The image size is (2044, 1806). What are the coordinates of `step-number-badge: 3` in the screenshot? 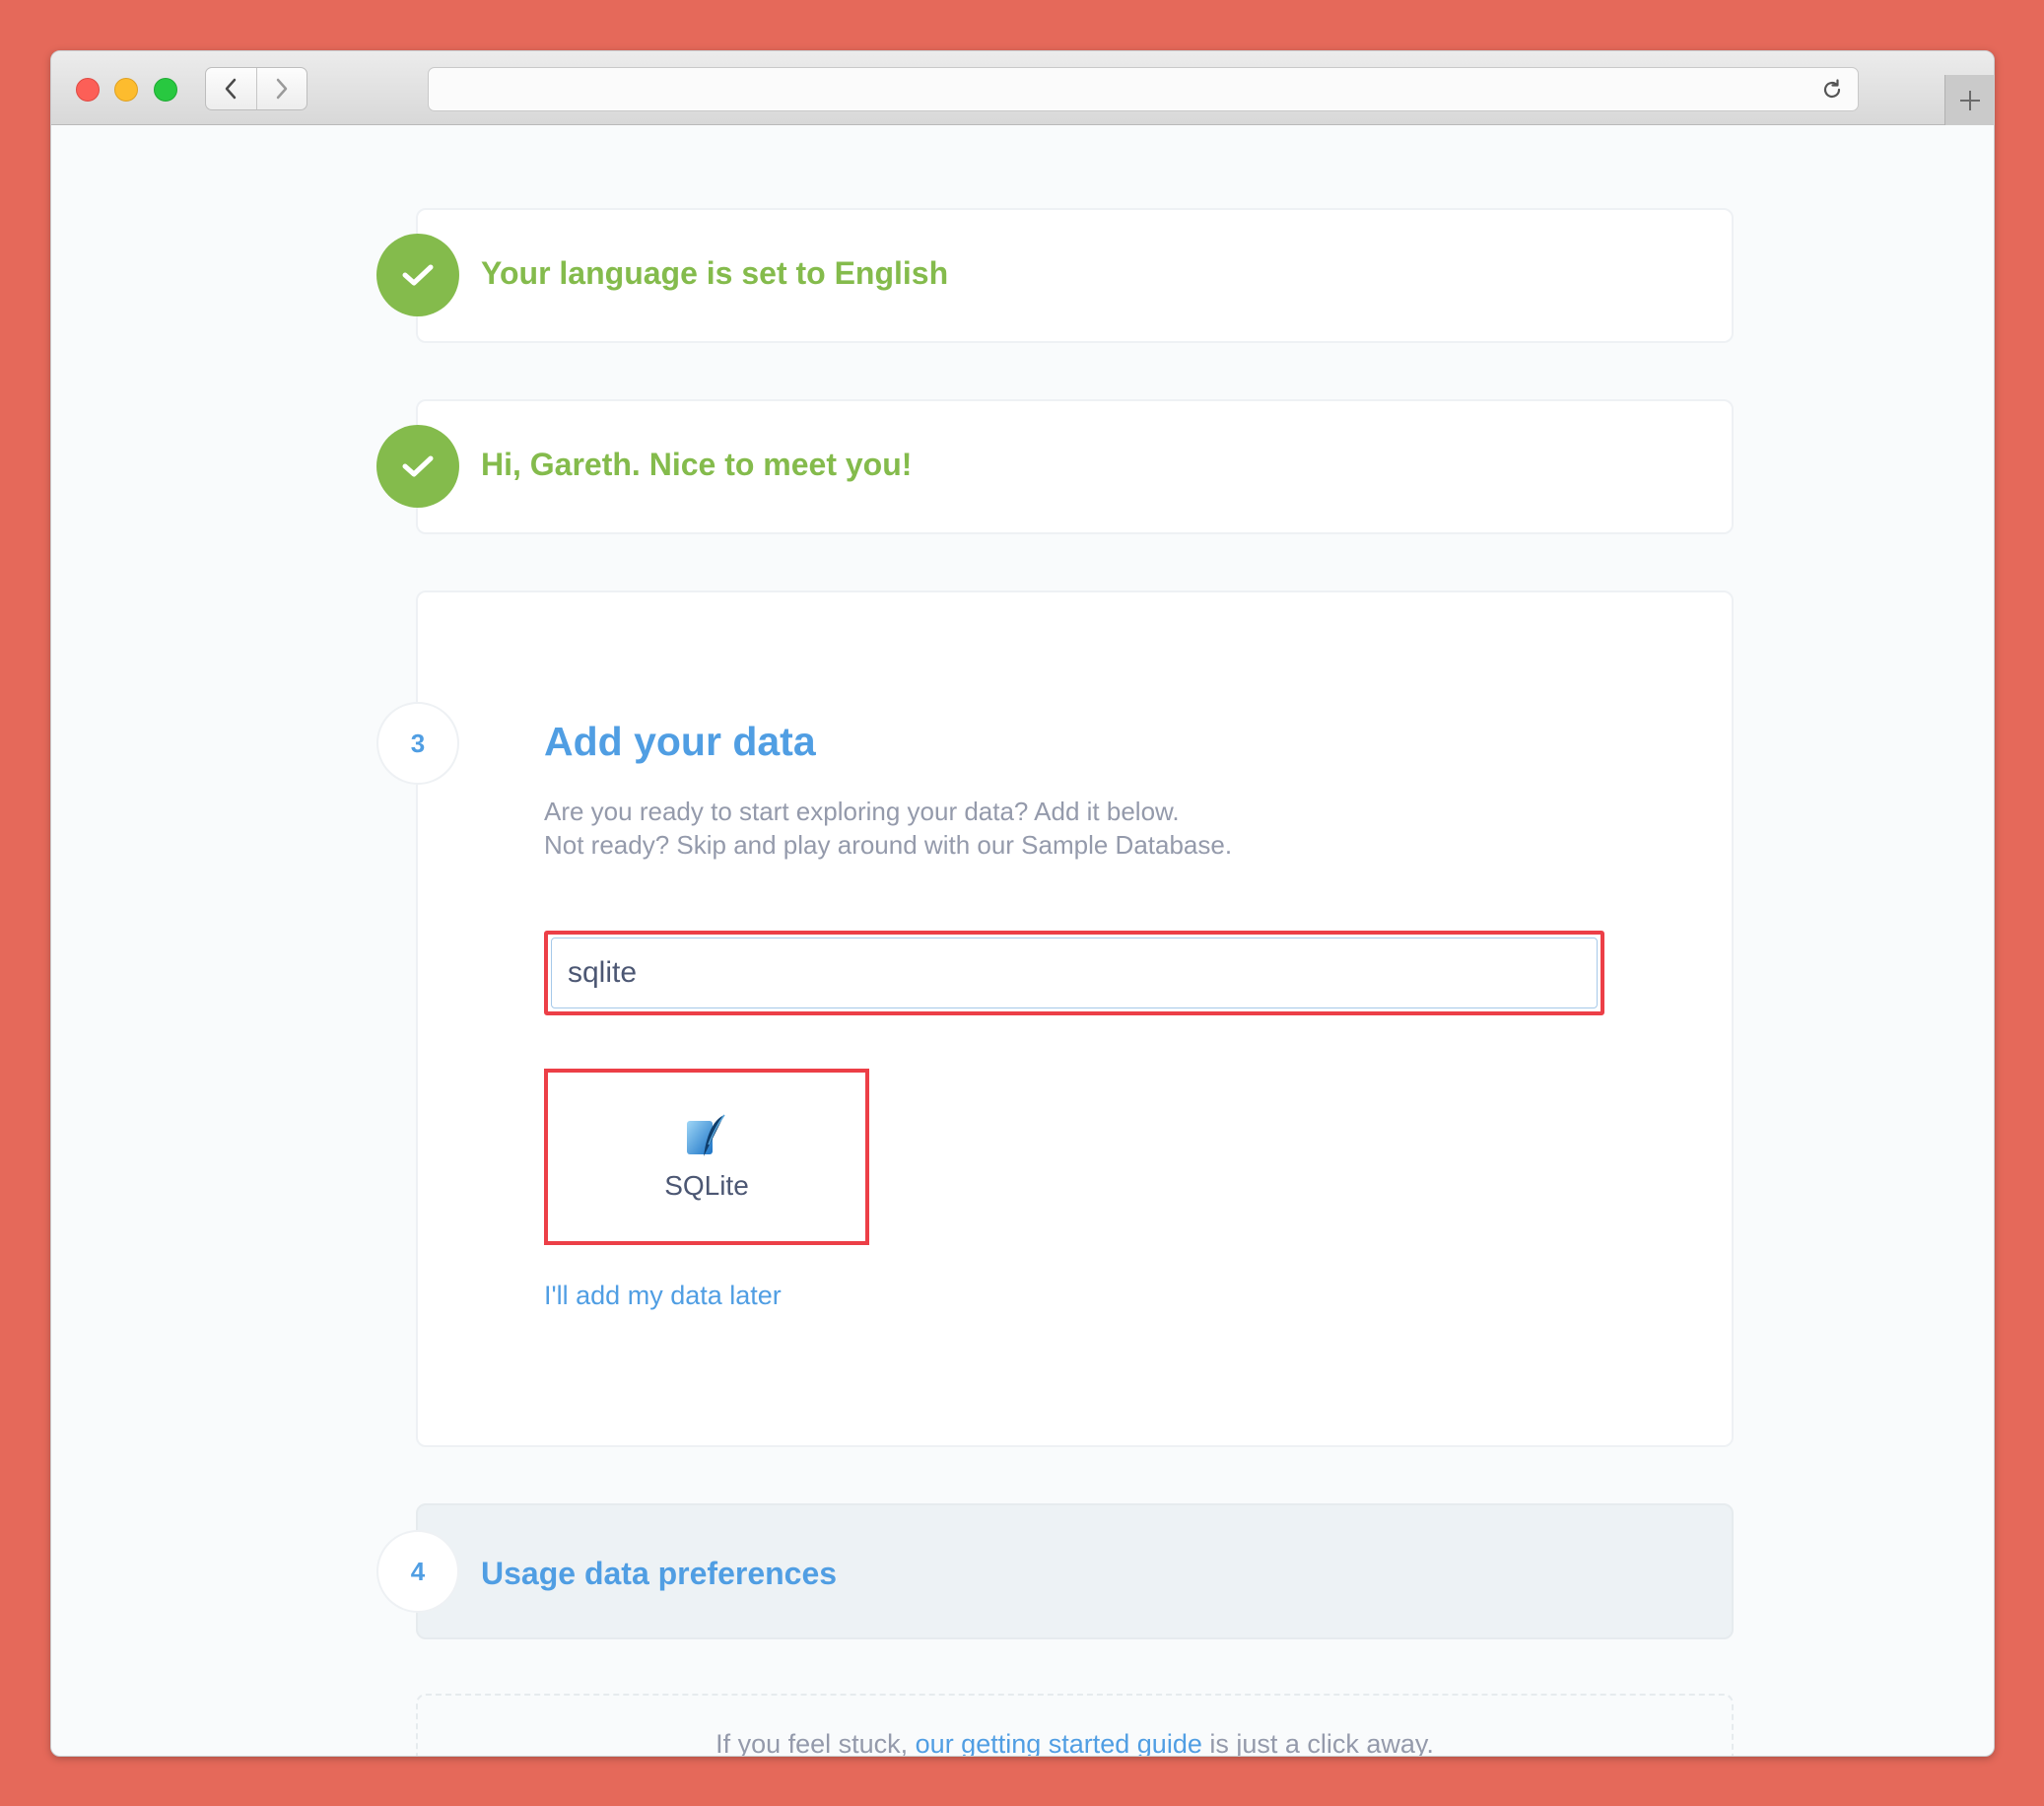 It's located at (417, 744).